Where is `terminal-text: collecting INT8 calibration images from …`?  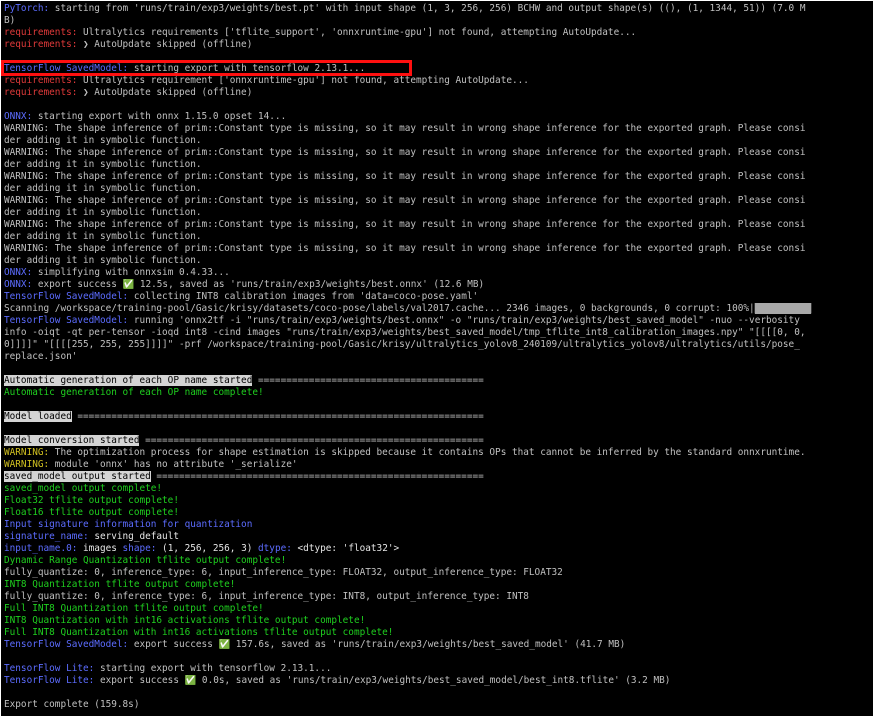
terminal-text: collecting INT8 calibration images from … is located at coordinates (303, 296).